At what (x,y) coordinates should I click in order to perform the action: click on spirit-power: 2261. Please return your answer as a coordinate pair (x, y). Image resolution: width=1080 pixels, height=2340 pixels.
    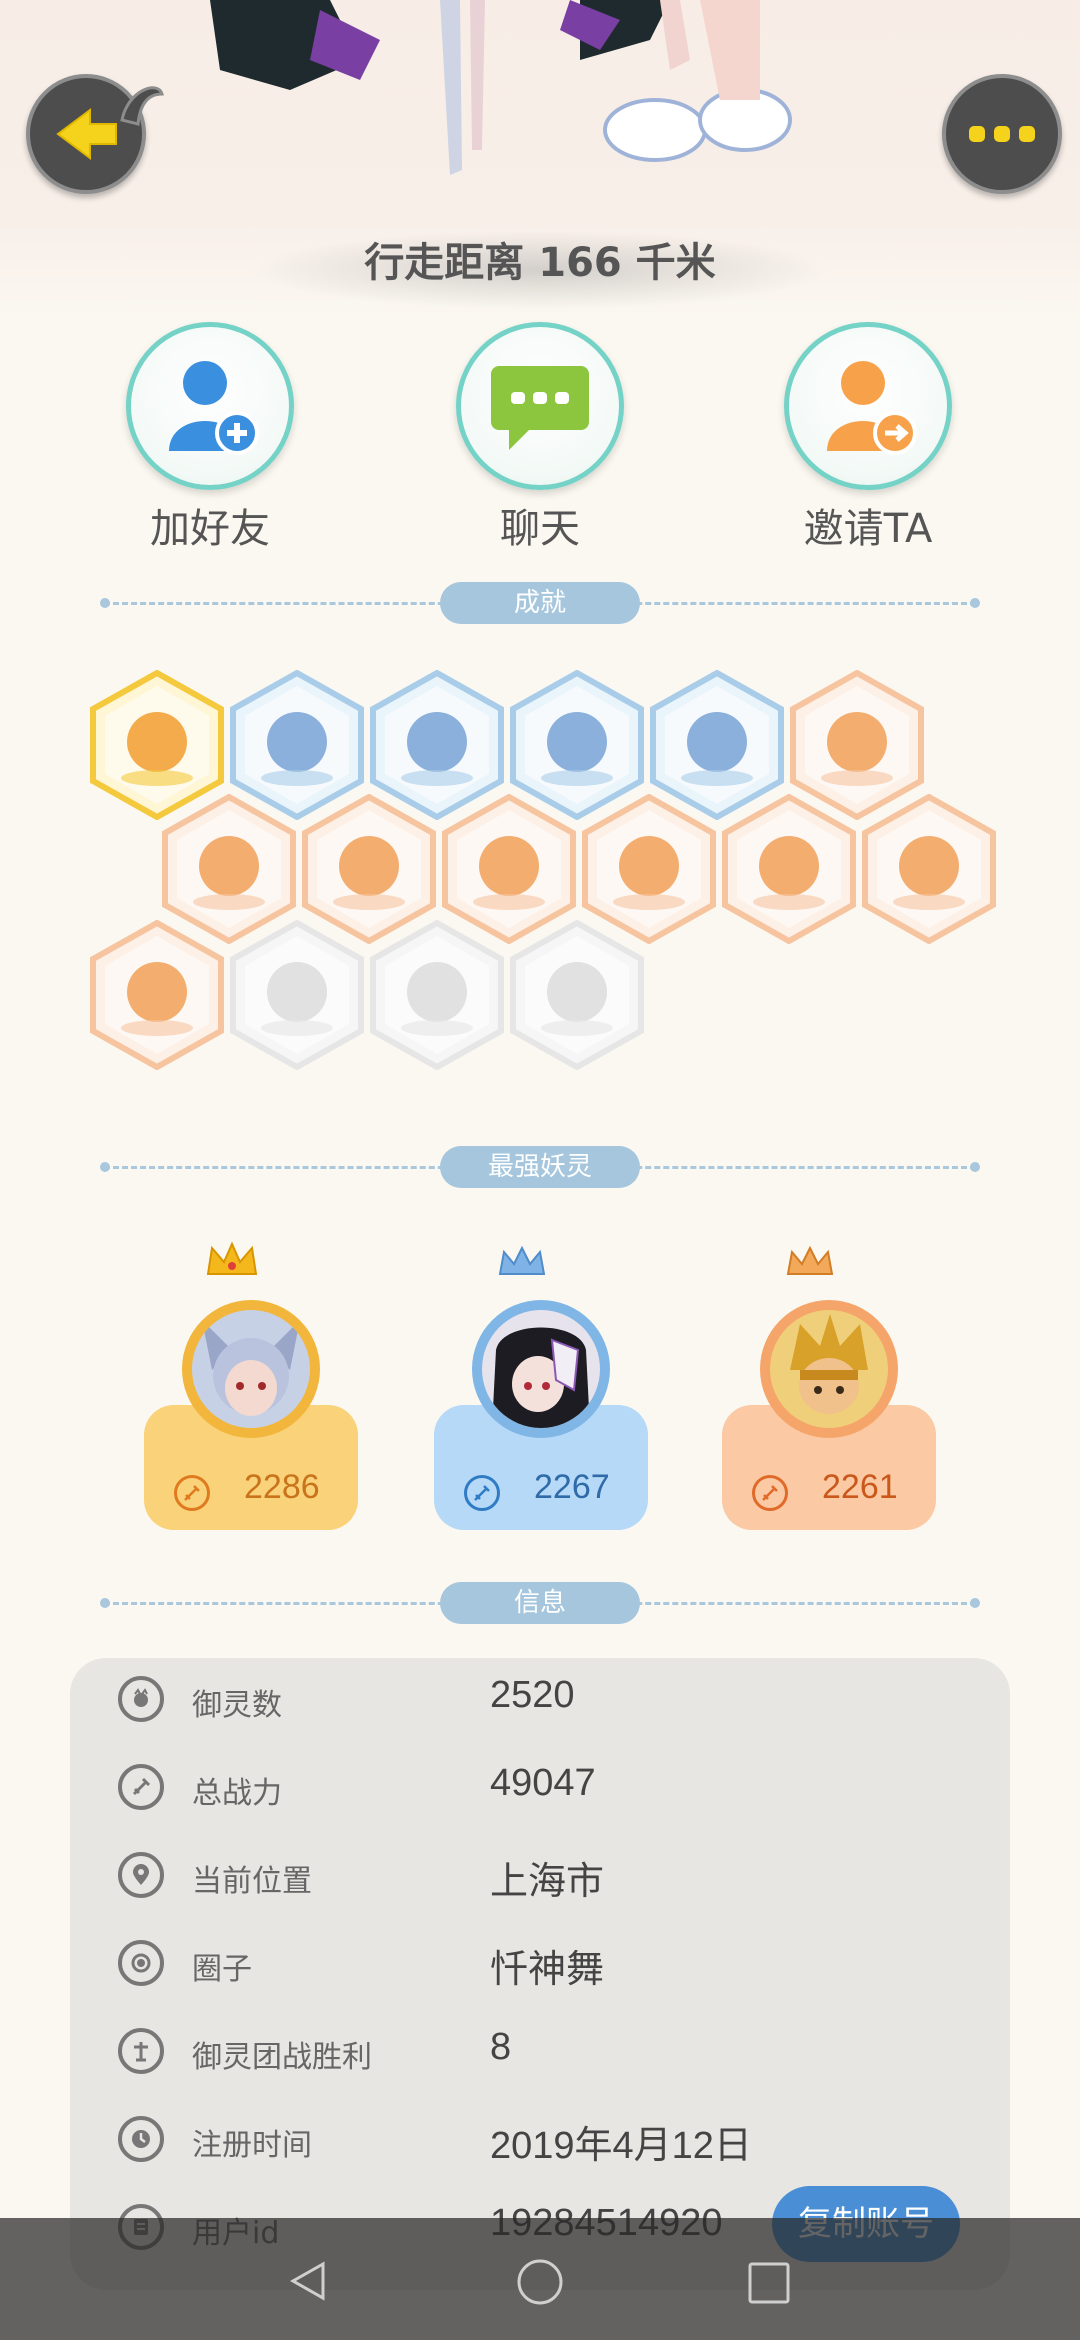
    Looking at the image, I should click on (860, 1487).